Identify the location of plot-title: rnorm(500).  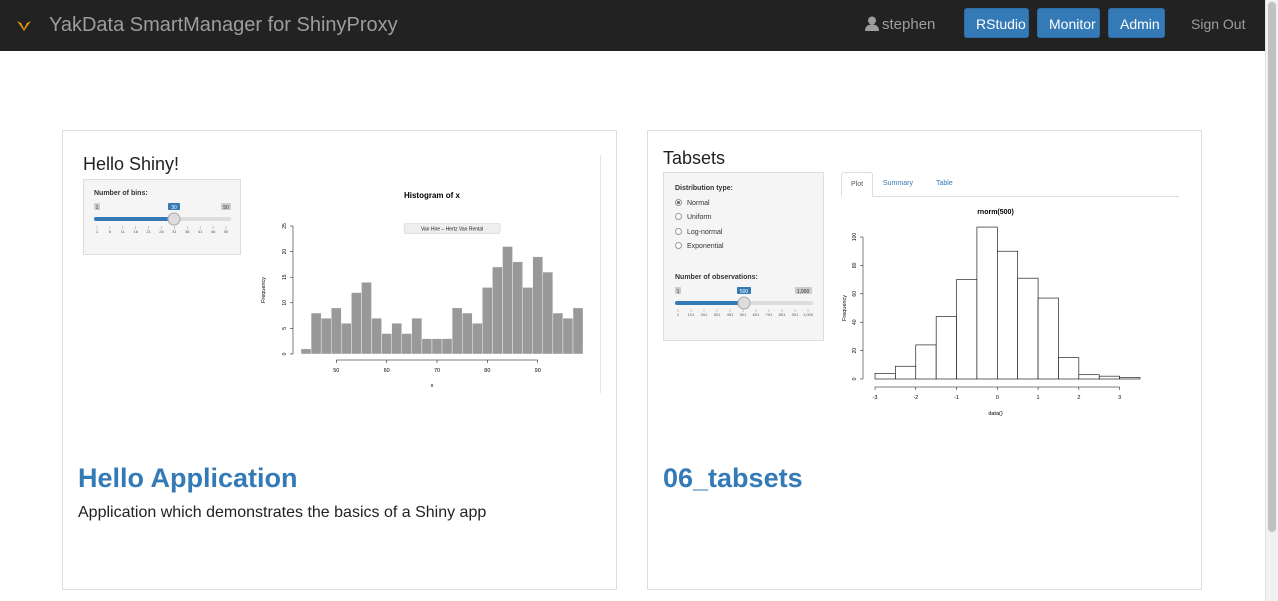
(995, 212).